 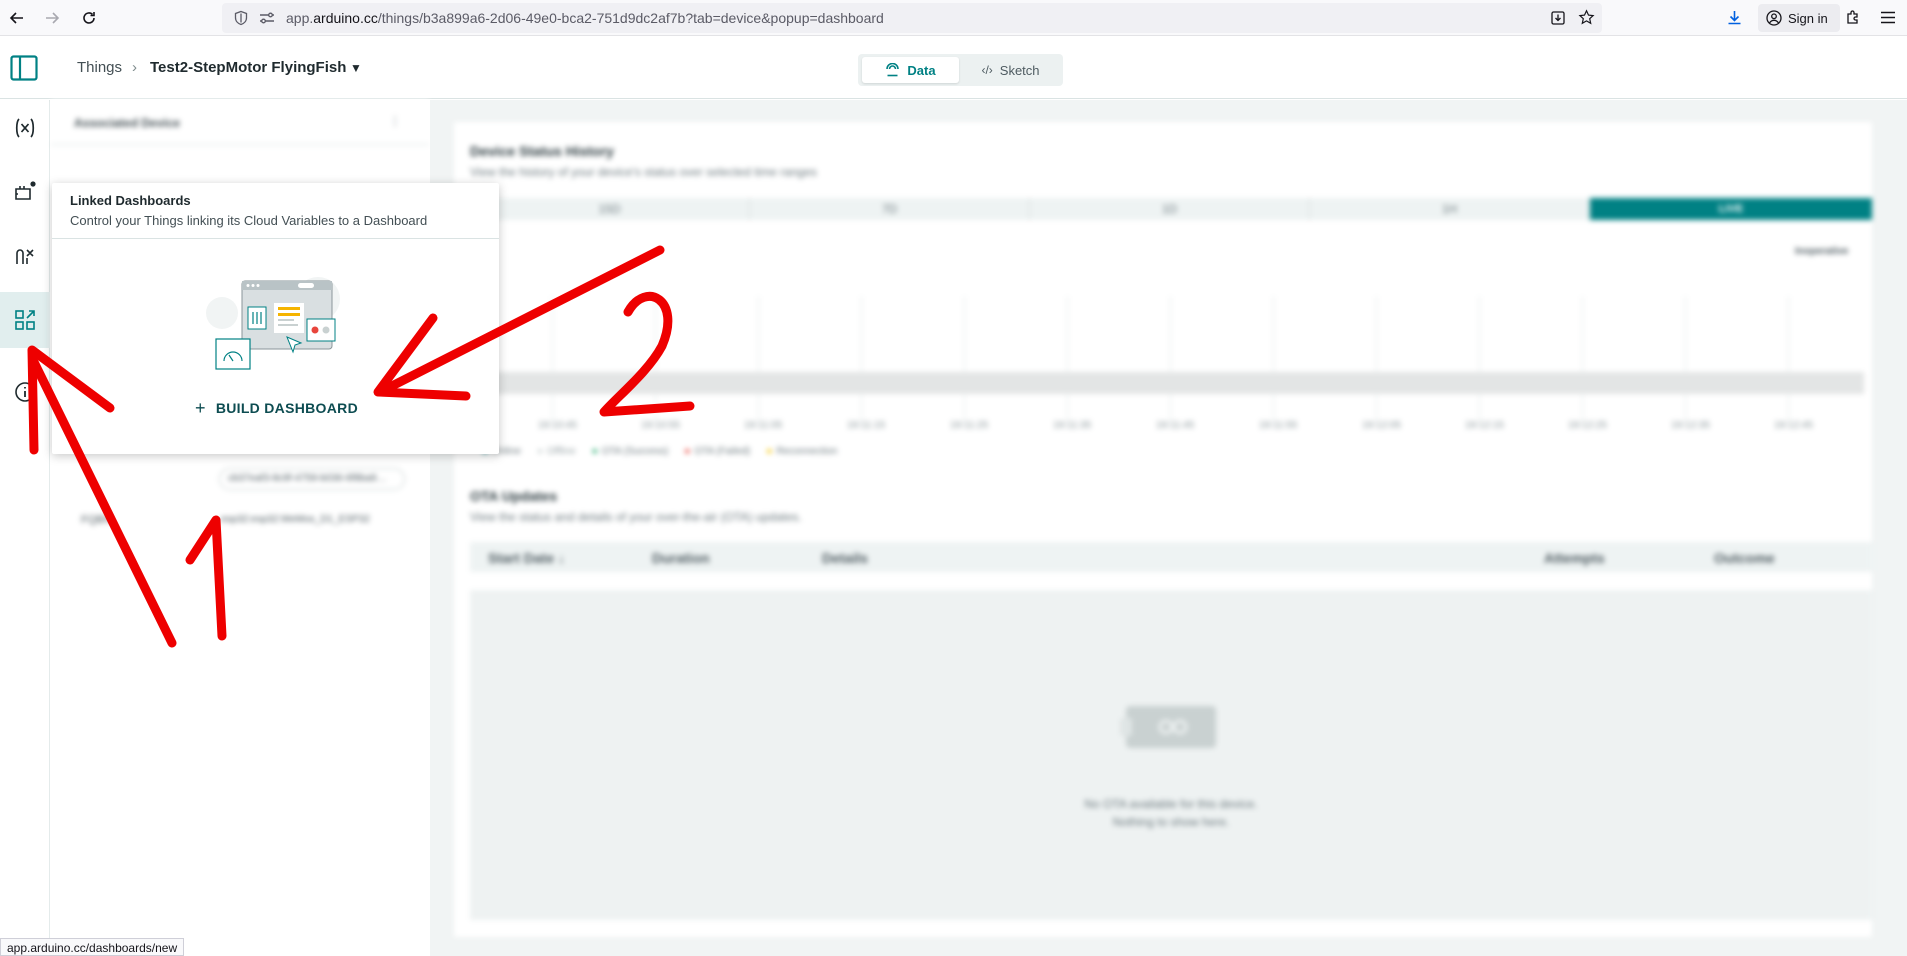 What do you see at coordinates (1558, 18) in the screenshot?
I see `save-page-icon` at bounding box center [1558, 18].